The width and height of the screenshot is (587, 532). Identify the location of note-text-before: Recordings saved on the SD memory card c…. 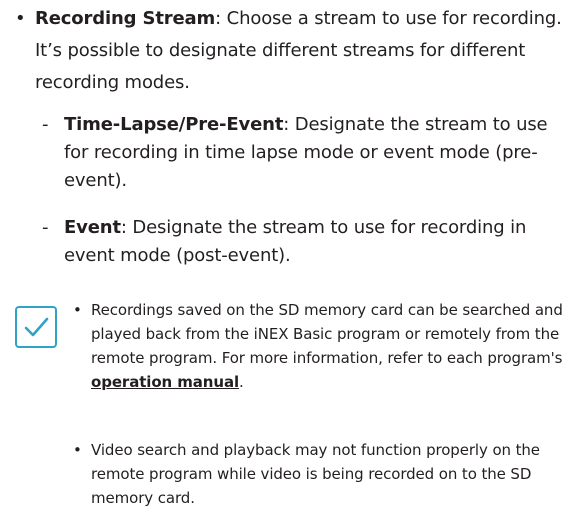
(327, 334).